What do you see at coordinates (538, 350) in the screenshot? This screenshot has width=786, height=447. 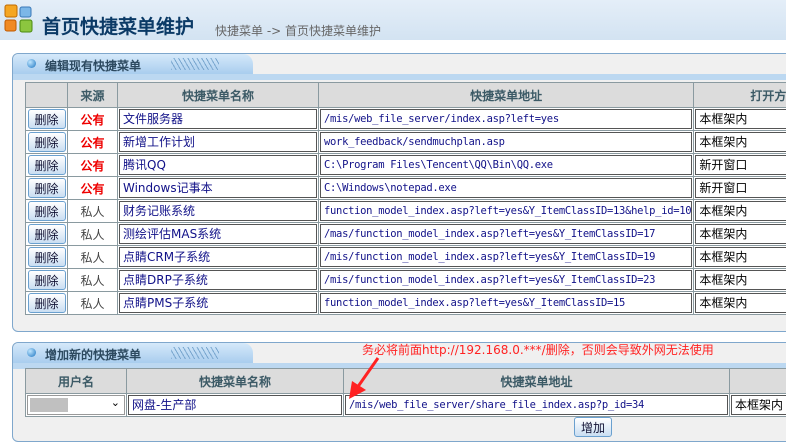 I see `annotation-note: 务必将前面http://192.168.0.***/删除，否则会导致外网无法使用` at bounding box center [538, 350].